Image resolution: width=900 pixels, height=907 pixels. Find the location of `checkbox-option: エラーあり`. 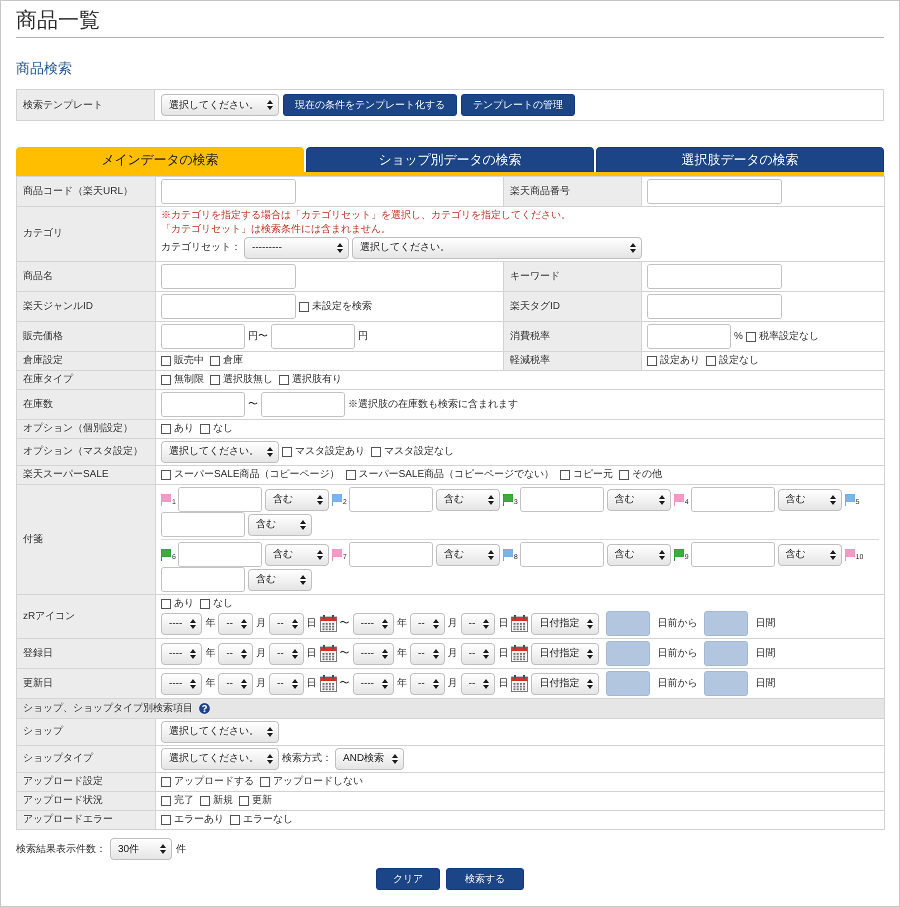

checkbox-option: エラーあり is located at coordinates (192, 820).